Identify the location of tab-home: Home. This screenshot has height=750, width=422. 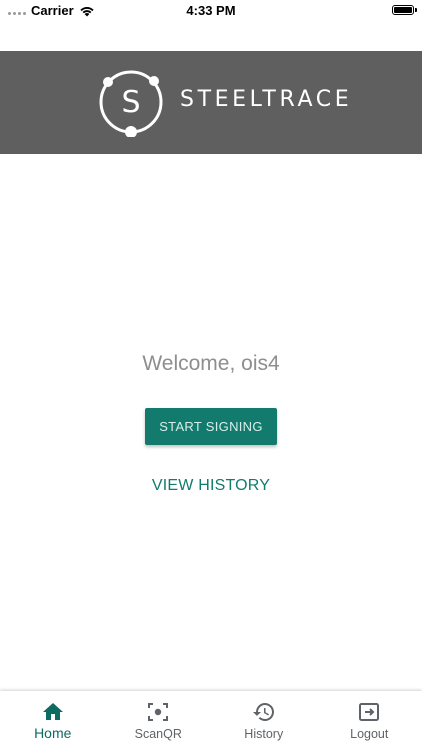
(53, 720).